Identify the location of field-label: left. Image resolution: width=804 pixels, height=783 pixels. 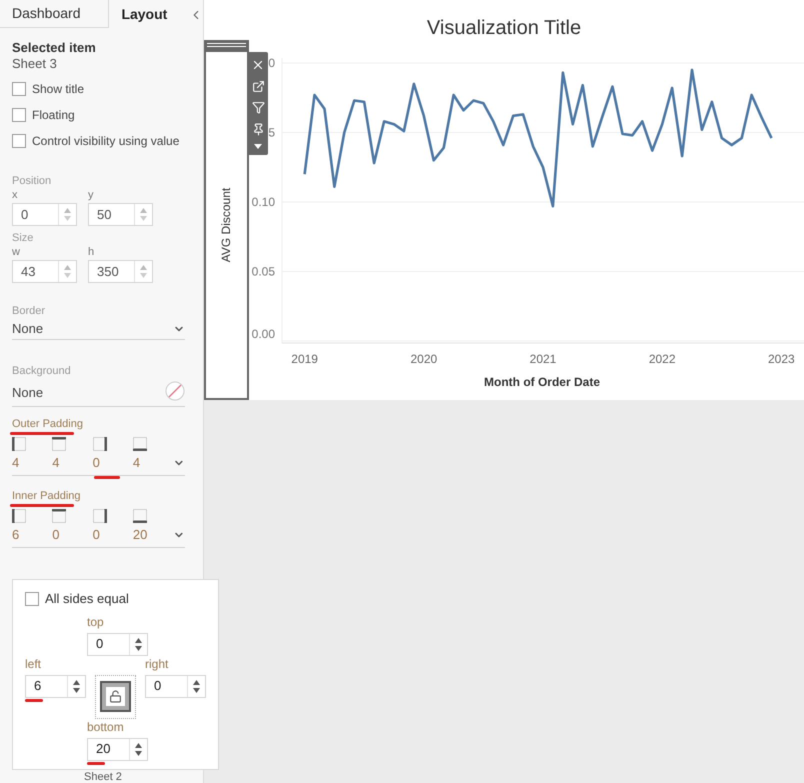
(33, 664).